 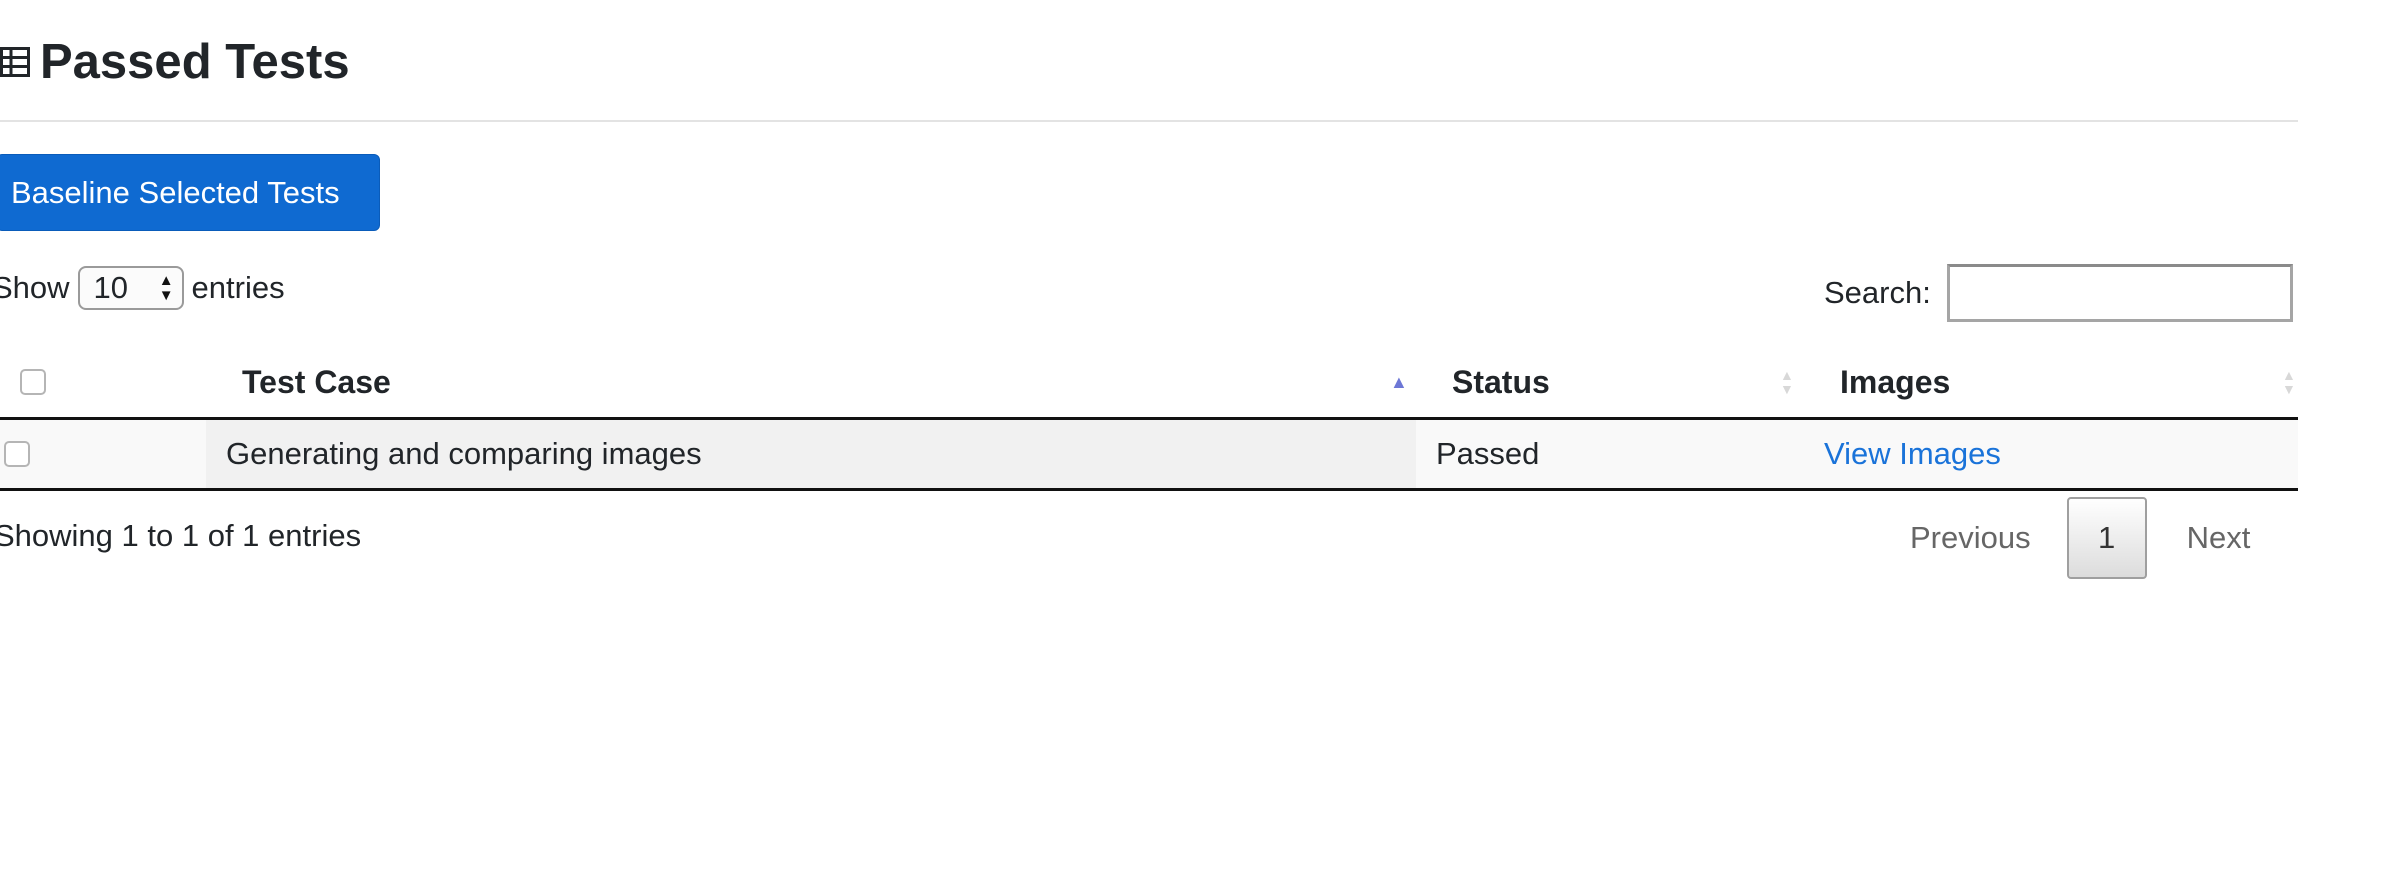 I want to click on title-divider, so click(x=1149, y=121).